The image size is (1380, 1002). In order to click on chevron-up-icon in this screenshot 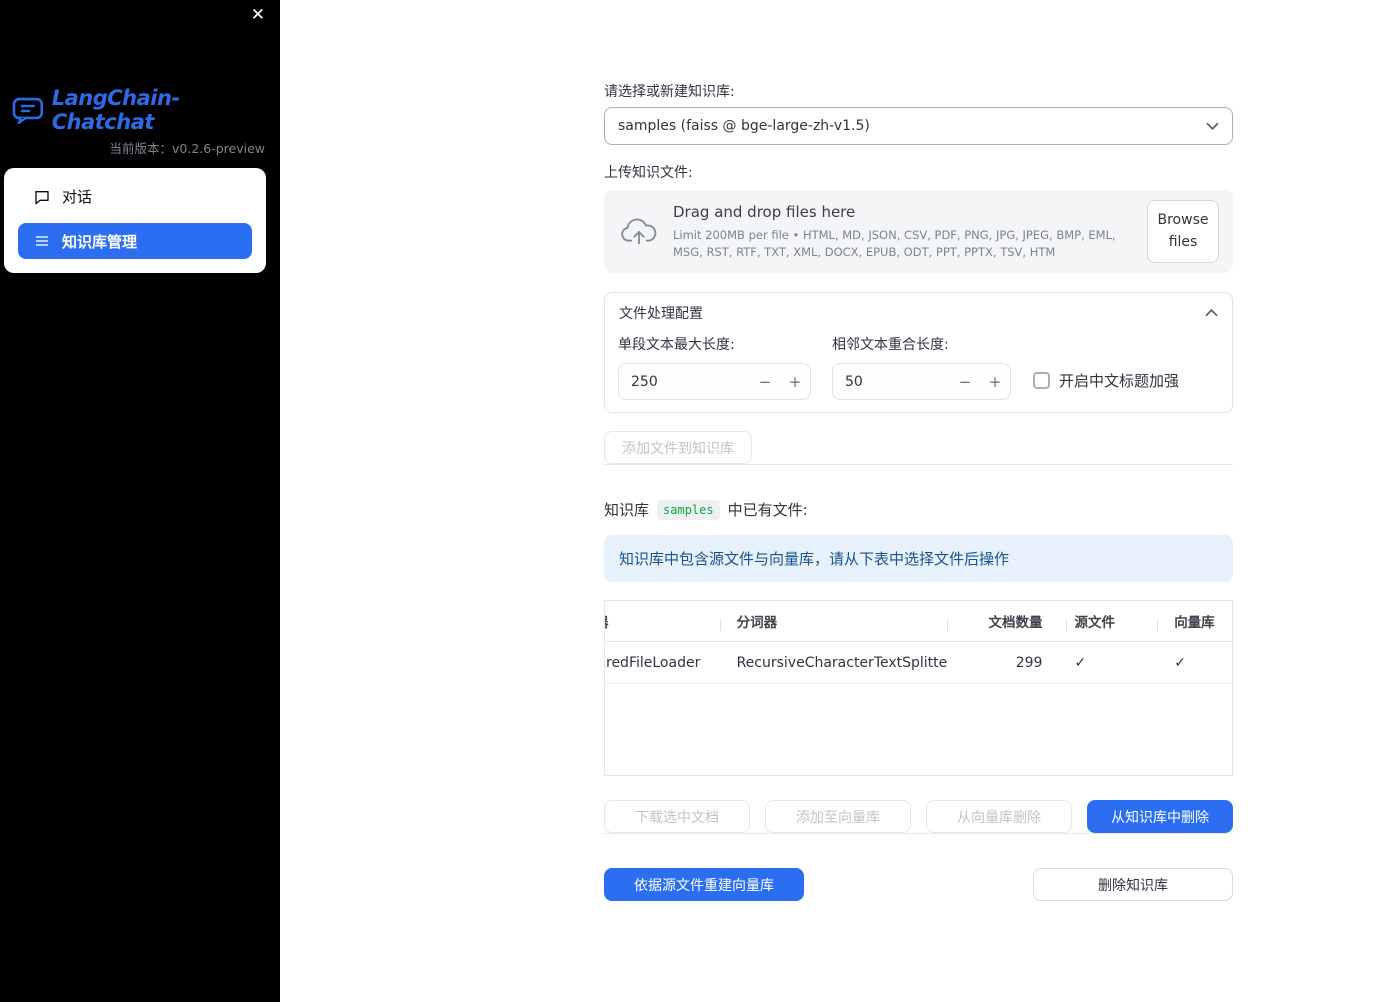, I will do `click(1211, 313)`.